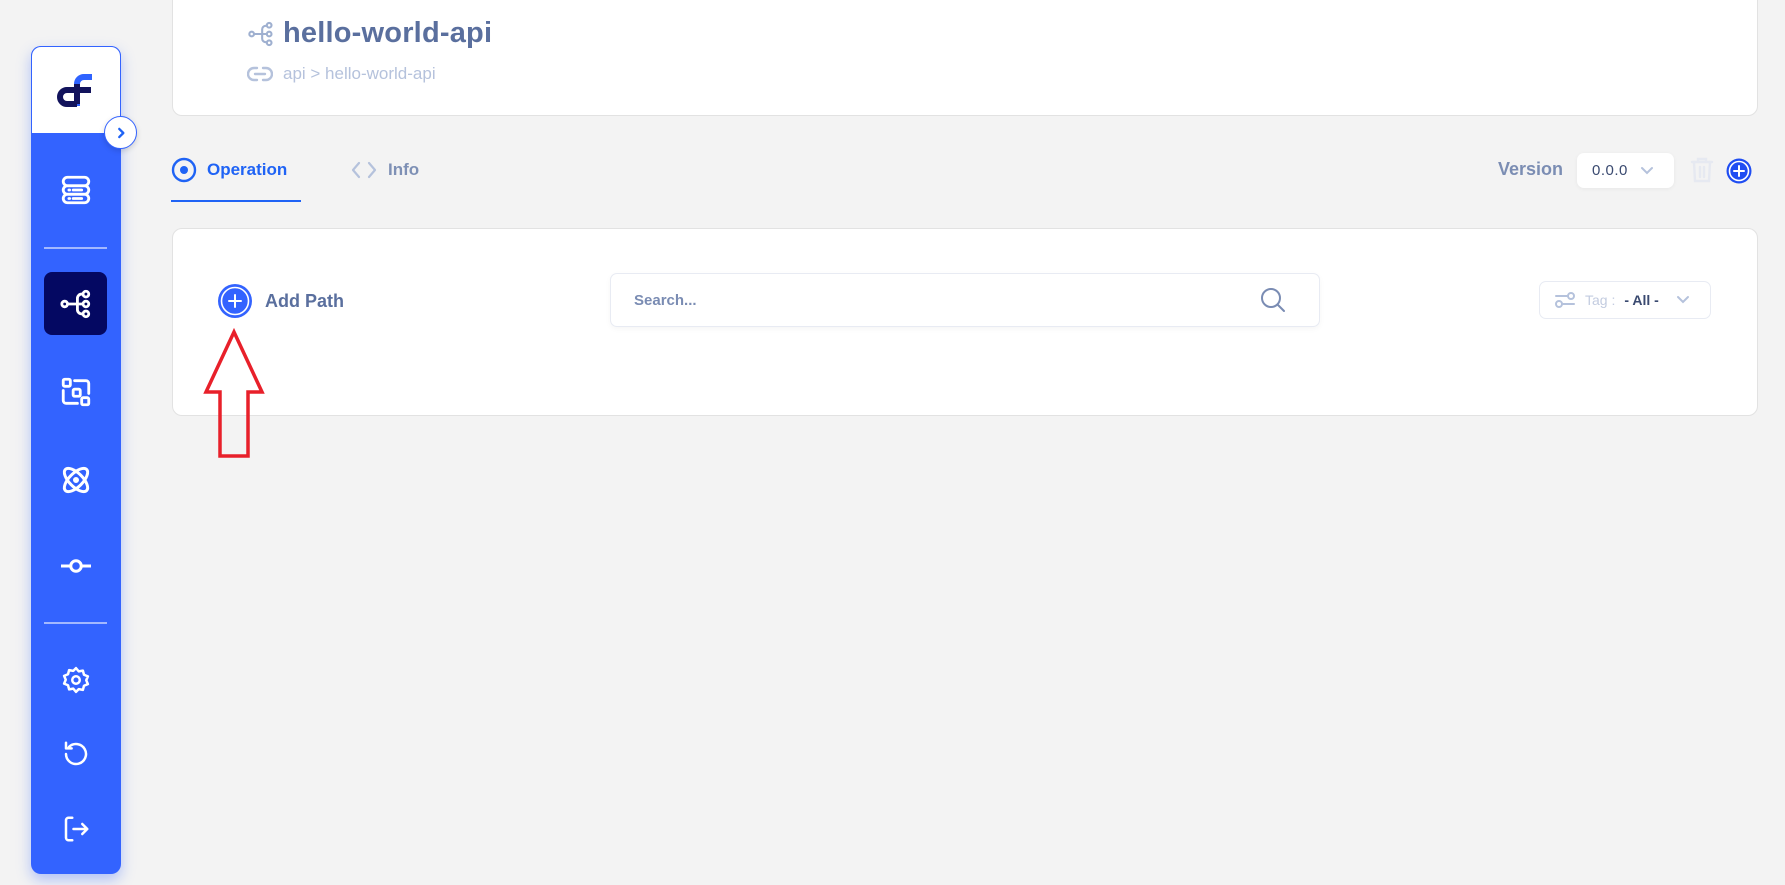 The height and width of the screenshot is (885, 1785). I want to click on tag-filter-label: Tag :, so click(1600, 300).